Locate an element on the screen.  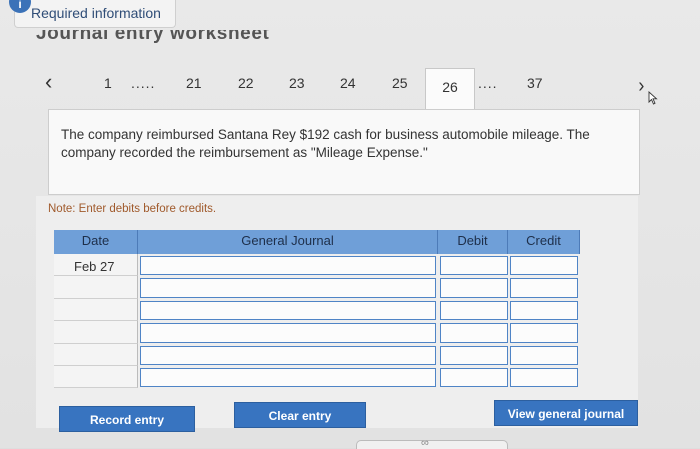
nav-item-25: 25 is located at coordinates (400, 83).